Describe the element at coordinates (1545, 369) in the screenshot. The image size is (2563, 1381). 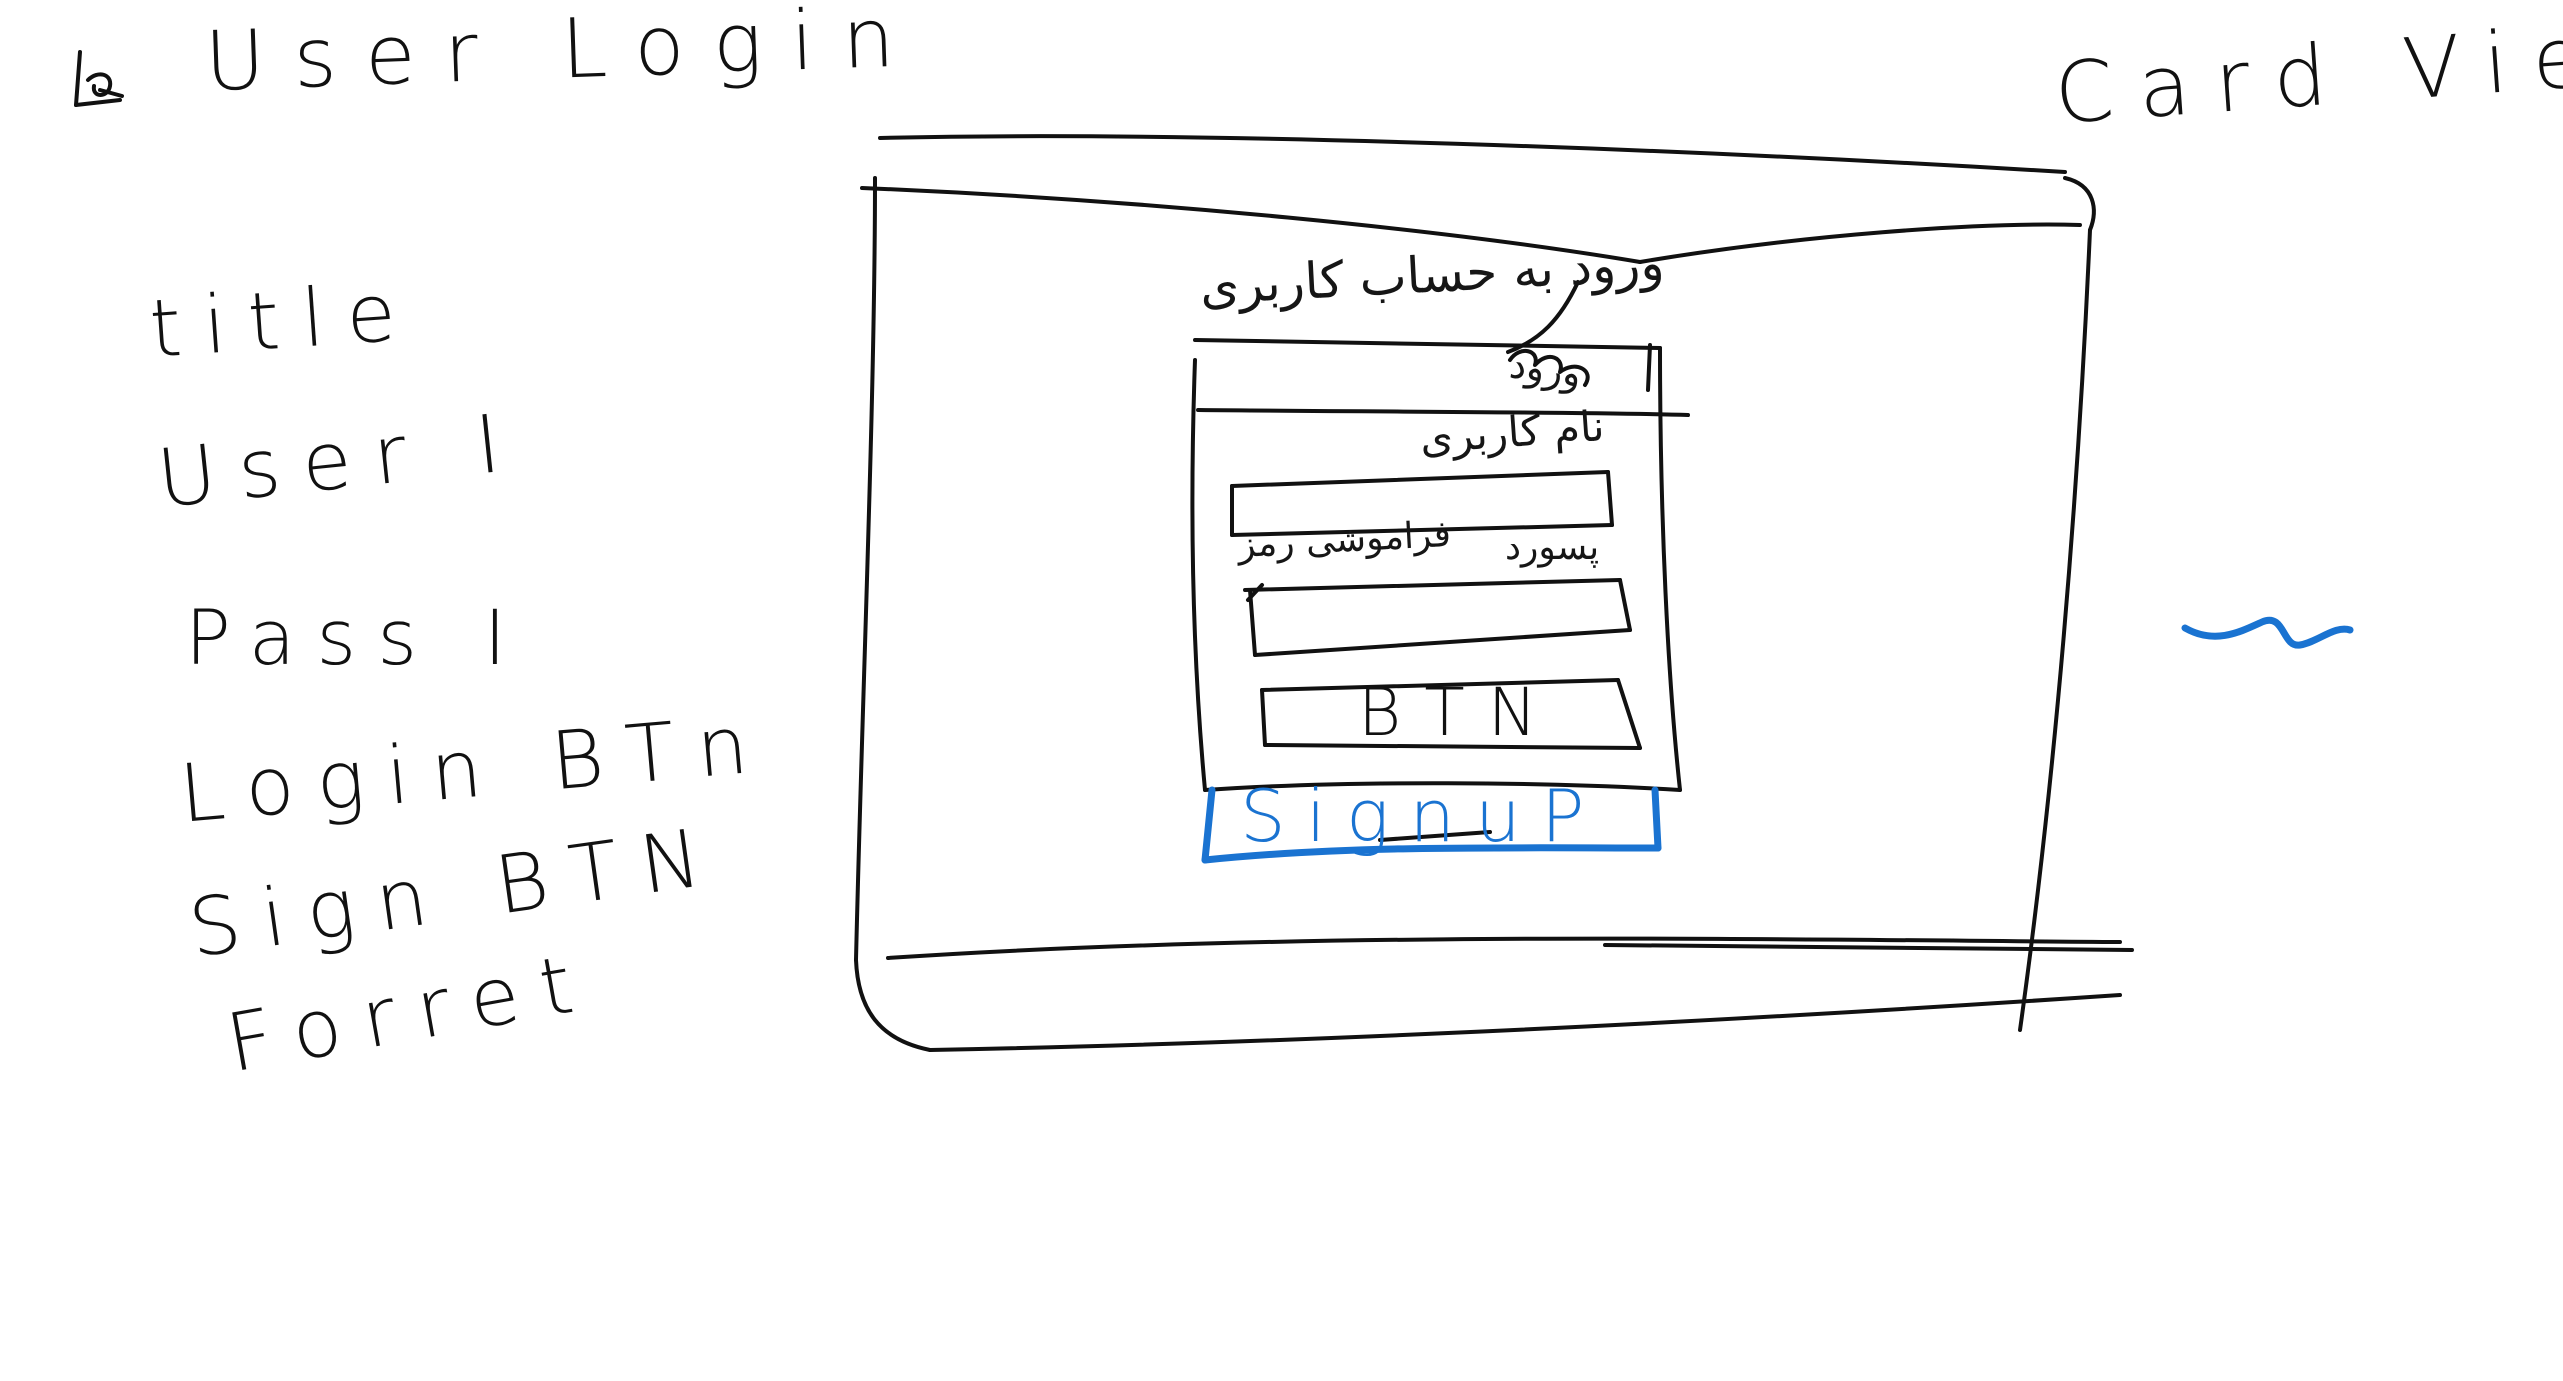
I see `form-header-note: ورود` at that location.